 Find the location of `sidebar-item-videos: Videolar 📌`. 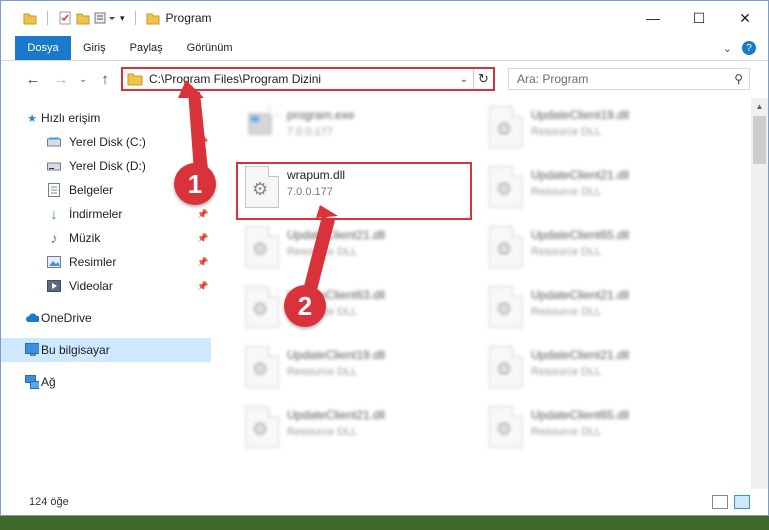

sidebar-item-videos: Videolar 📌 is located at coordinates (106, 286).